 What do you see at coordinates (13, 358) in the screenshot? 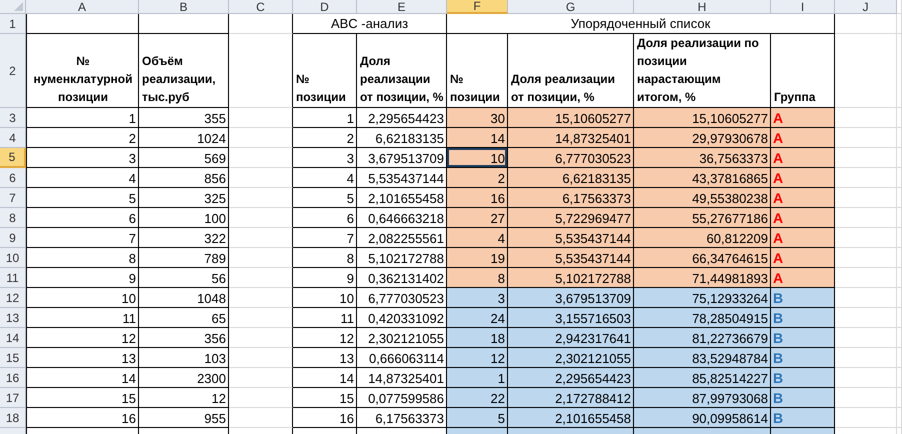
I see `row-header: 15` at bounding box center [13, 358].